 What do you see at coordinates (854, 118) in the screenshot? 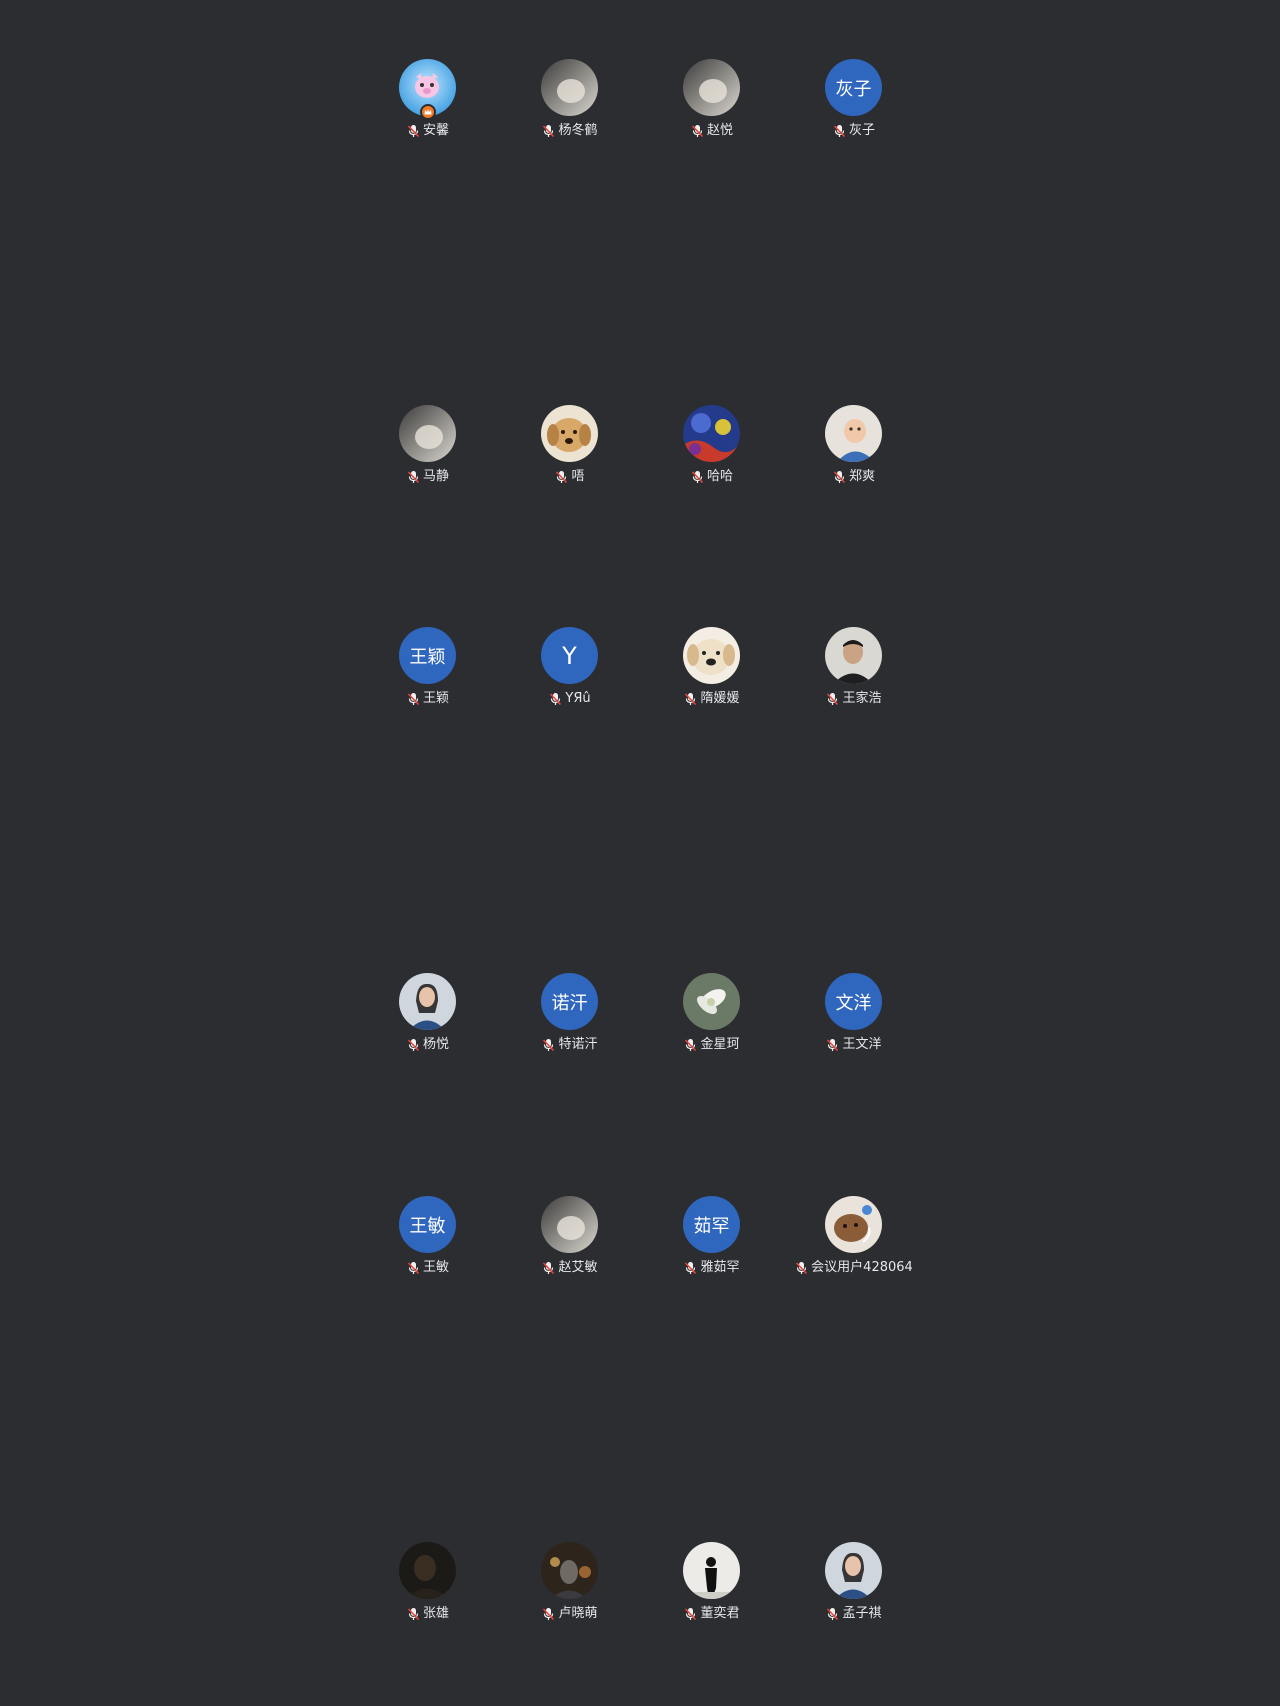
I see `participant-tile: 灰子 灰子` at bounding box center [854, 118].